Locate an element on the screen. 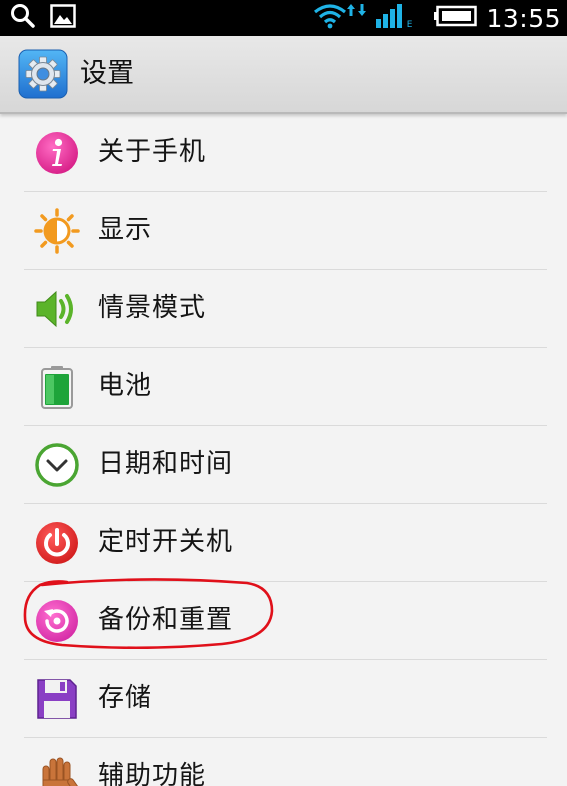  settings-item-scheduled-power: 定时开关机 is located at coordinates (285, 543).